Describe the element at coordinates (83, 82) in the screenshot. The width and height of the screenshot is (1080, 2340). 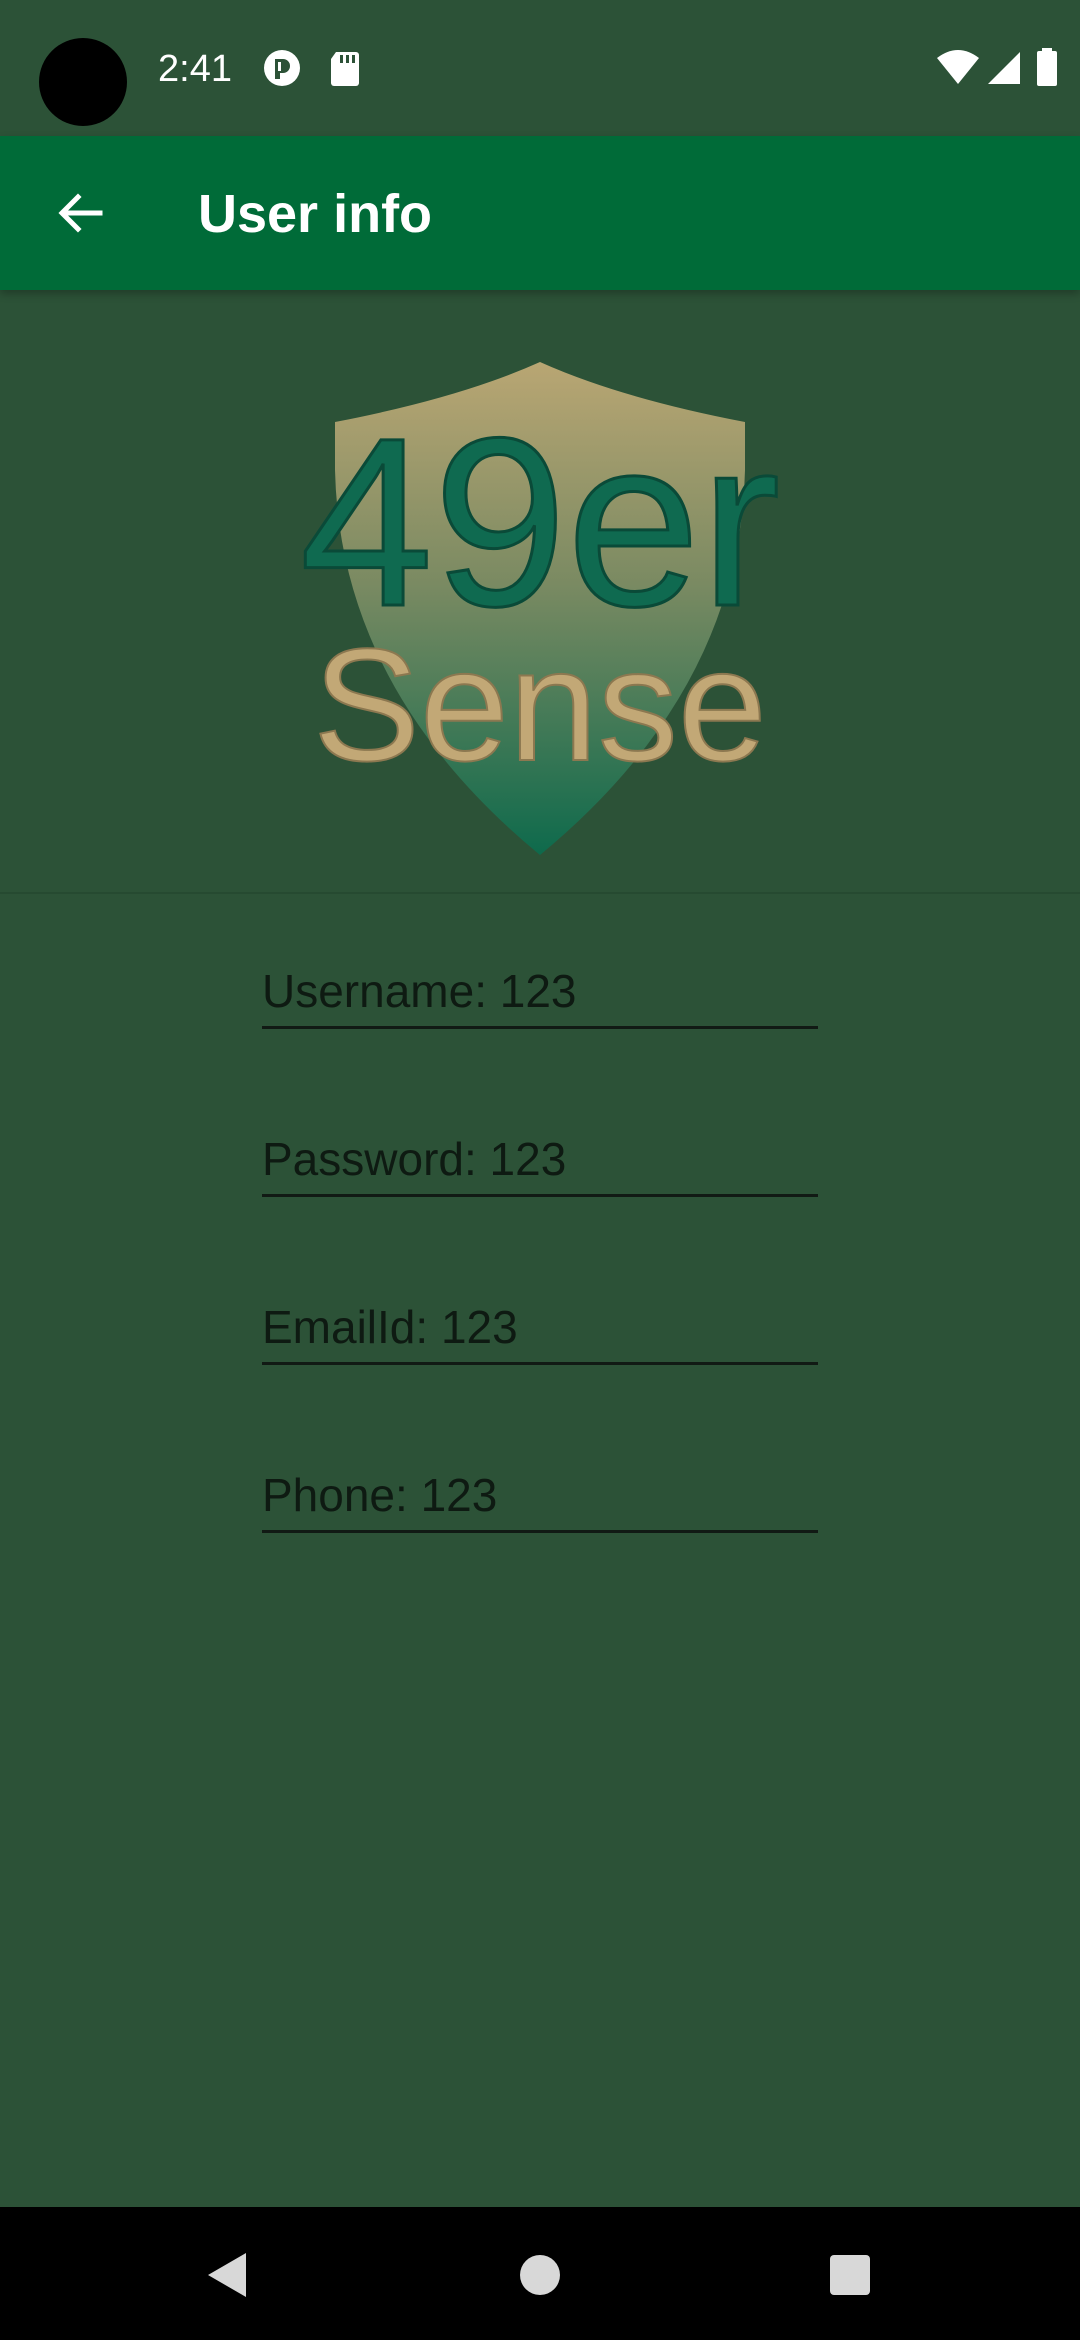
I see `camera-cutout` at that location.